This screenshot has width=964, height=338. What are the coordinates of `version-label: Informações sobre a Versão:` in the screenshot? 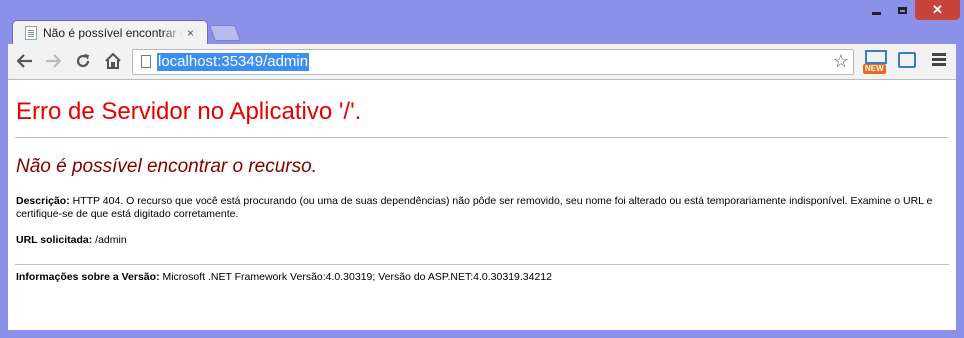 It's located at (88, 277).